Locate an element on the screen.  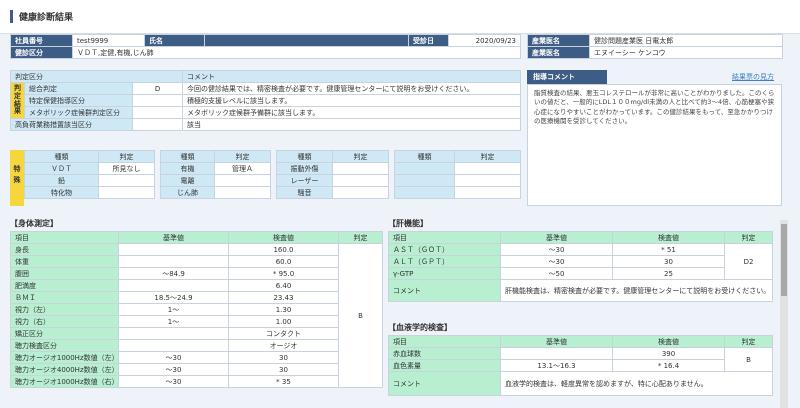
judgment-row-comment: 積極的支援レベルに該当します。 is located at coordinates (352, 100).